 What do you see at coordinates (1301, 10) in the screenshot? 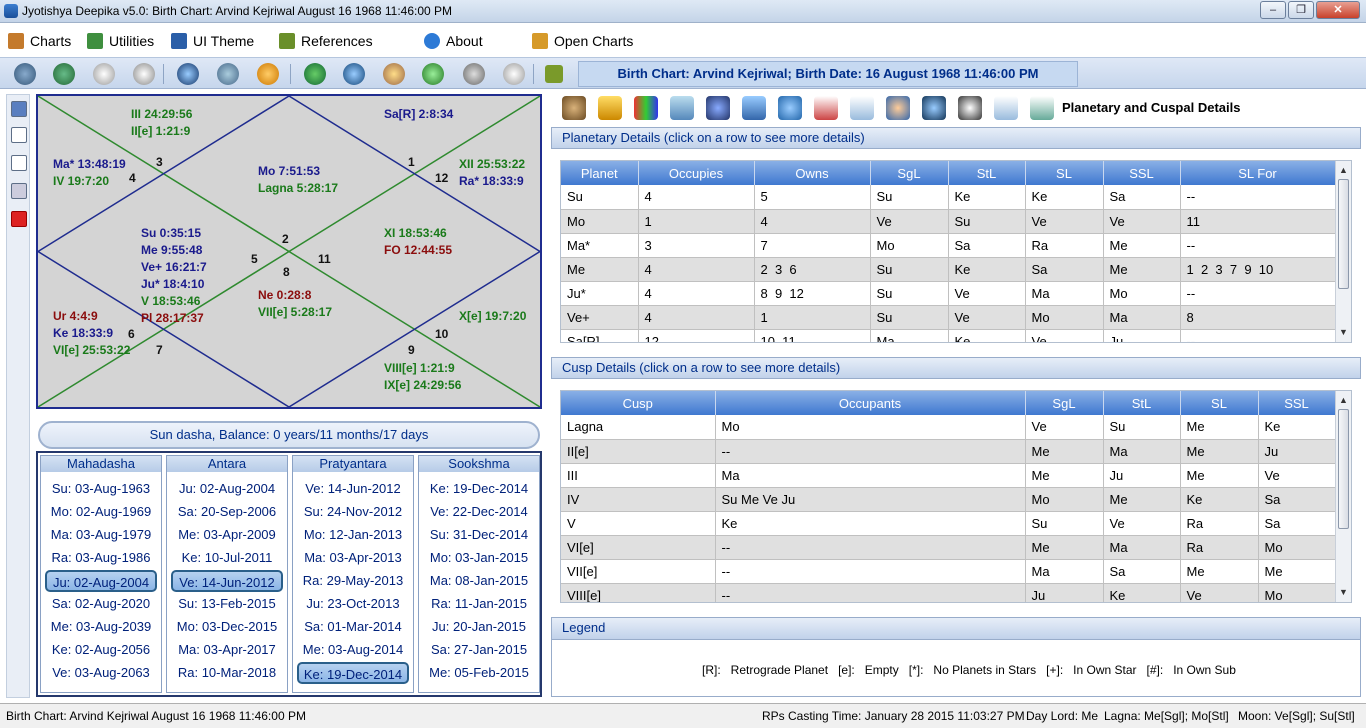
I see `maximize-button: ❐` at bounding box center [1301, 10].